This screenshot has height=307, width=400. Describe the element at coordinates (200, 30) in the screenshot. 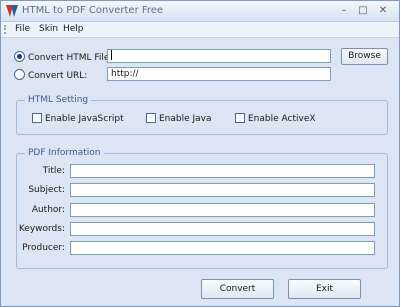

I see `menu-bar: File Skin Help` at that location.